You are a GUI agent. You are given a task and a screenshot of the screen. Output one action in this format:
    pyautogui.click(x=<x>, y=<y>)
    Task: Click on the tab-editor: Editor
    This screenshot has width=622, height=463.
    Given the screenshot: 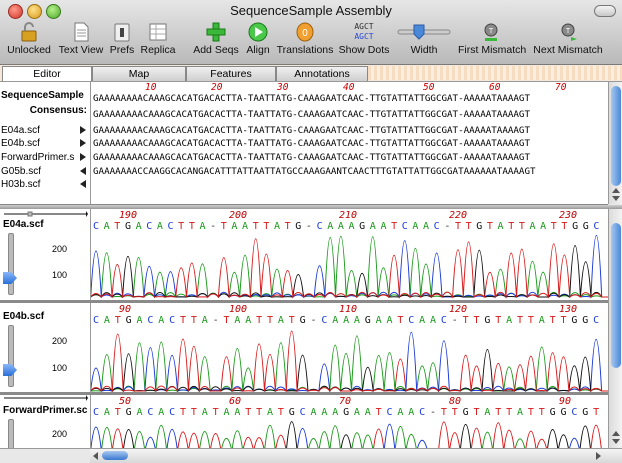 What is the action you would take?
    pyautogui.click(x=47, y=73)
    